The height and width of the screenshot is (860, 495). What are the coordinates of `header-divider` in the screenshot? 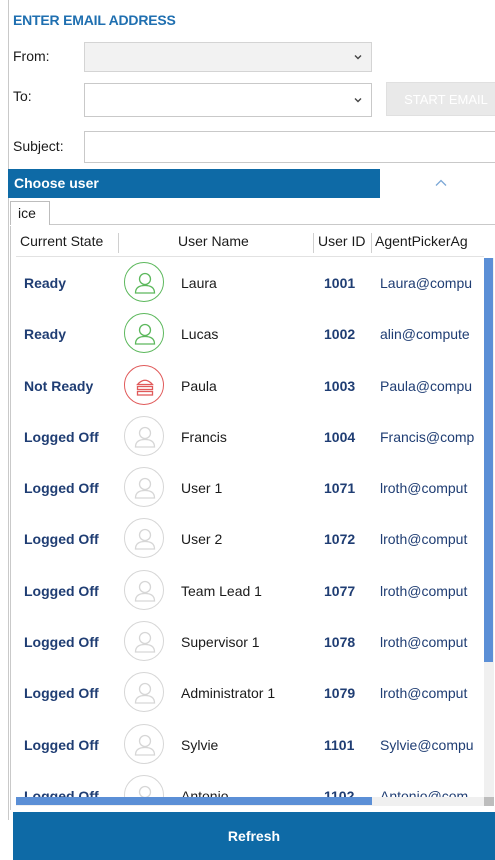 It's located at (250, 256).